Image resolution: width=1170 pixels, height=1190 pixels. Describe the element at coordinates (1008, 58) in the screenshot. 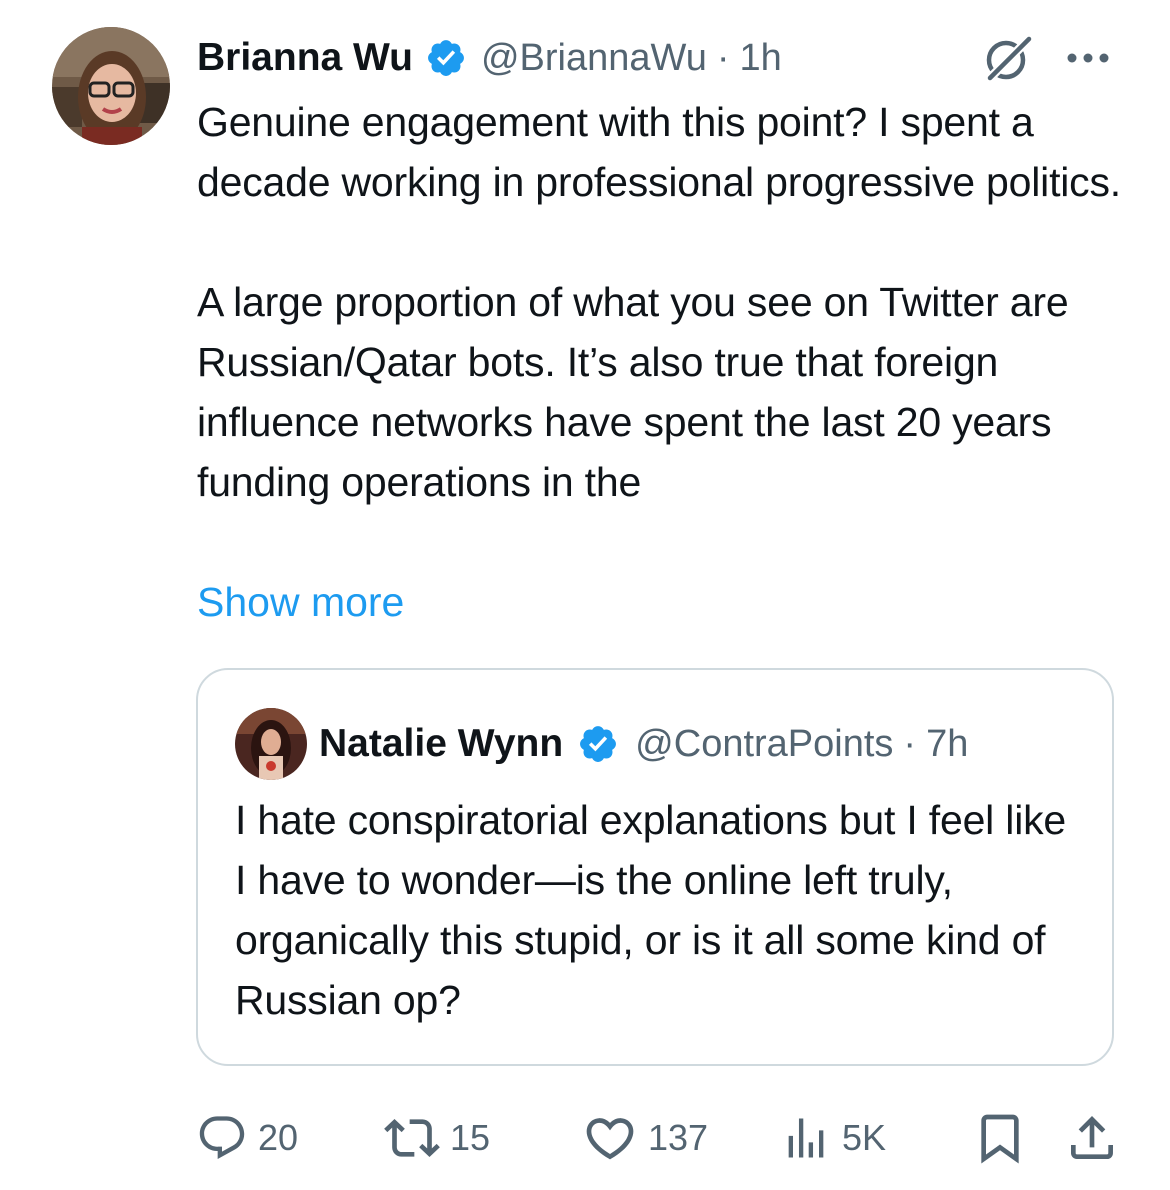

I see `grok-icon` at that location.